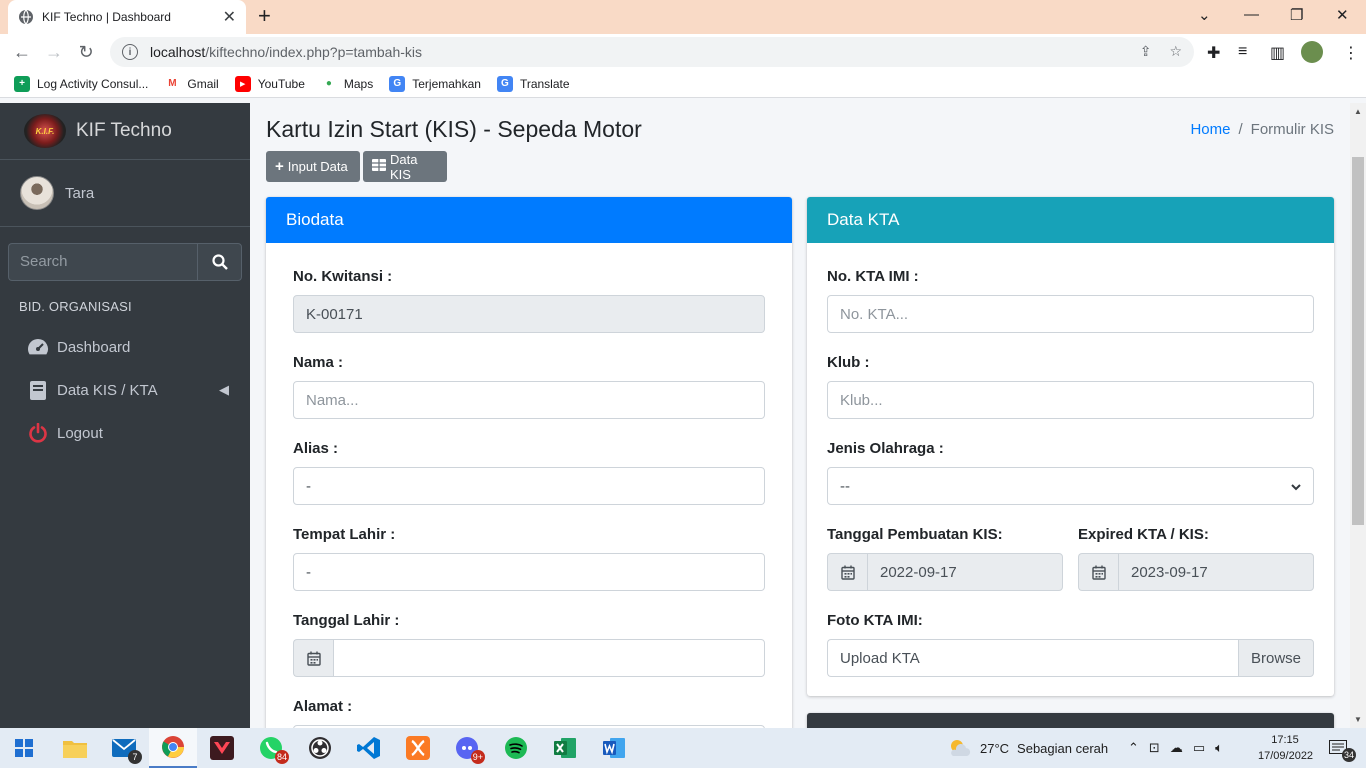 The height and width of the screenshot is (768, 1366). What do you see at coordinates (873, 276) in the screenshot?
I see `no-kta-label: No. KTA IMI :` at bounding box center [873, 276].